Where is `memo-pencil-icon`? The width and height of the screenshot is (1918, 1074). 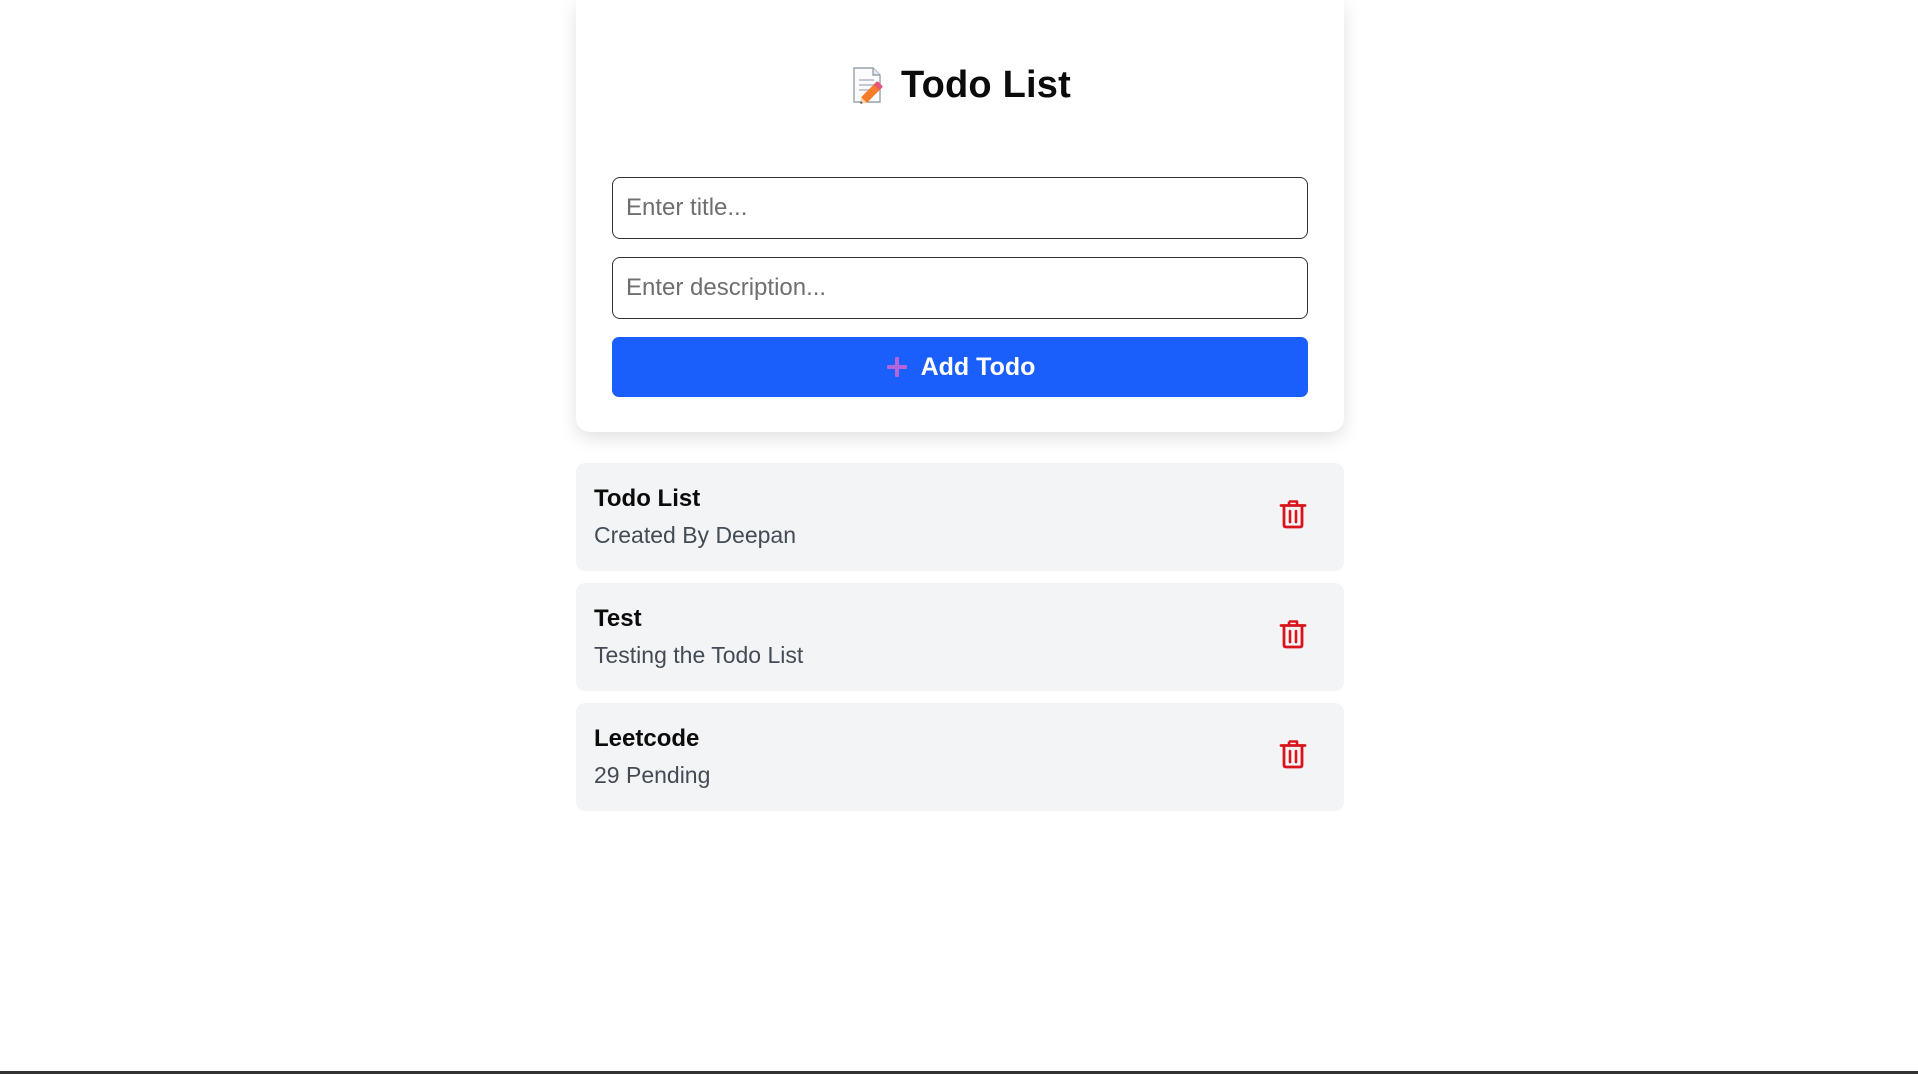 memo-pencil-icon is located at coordinates (868, 85).